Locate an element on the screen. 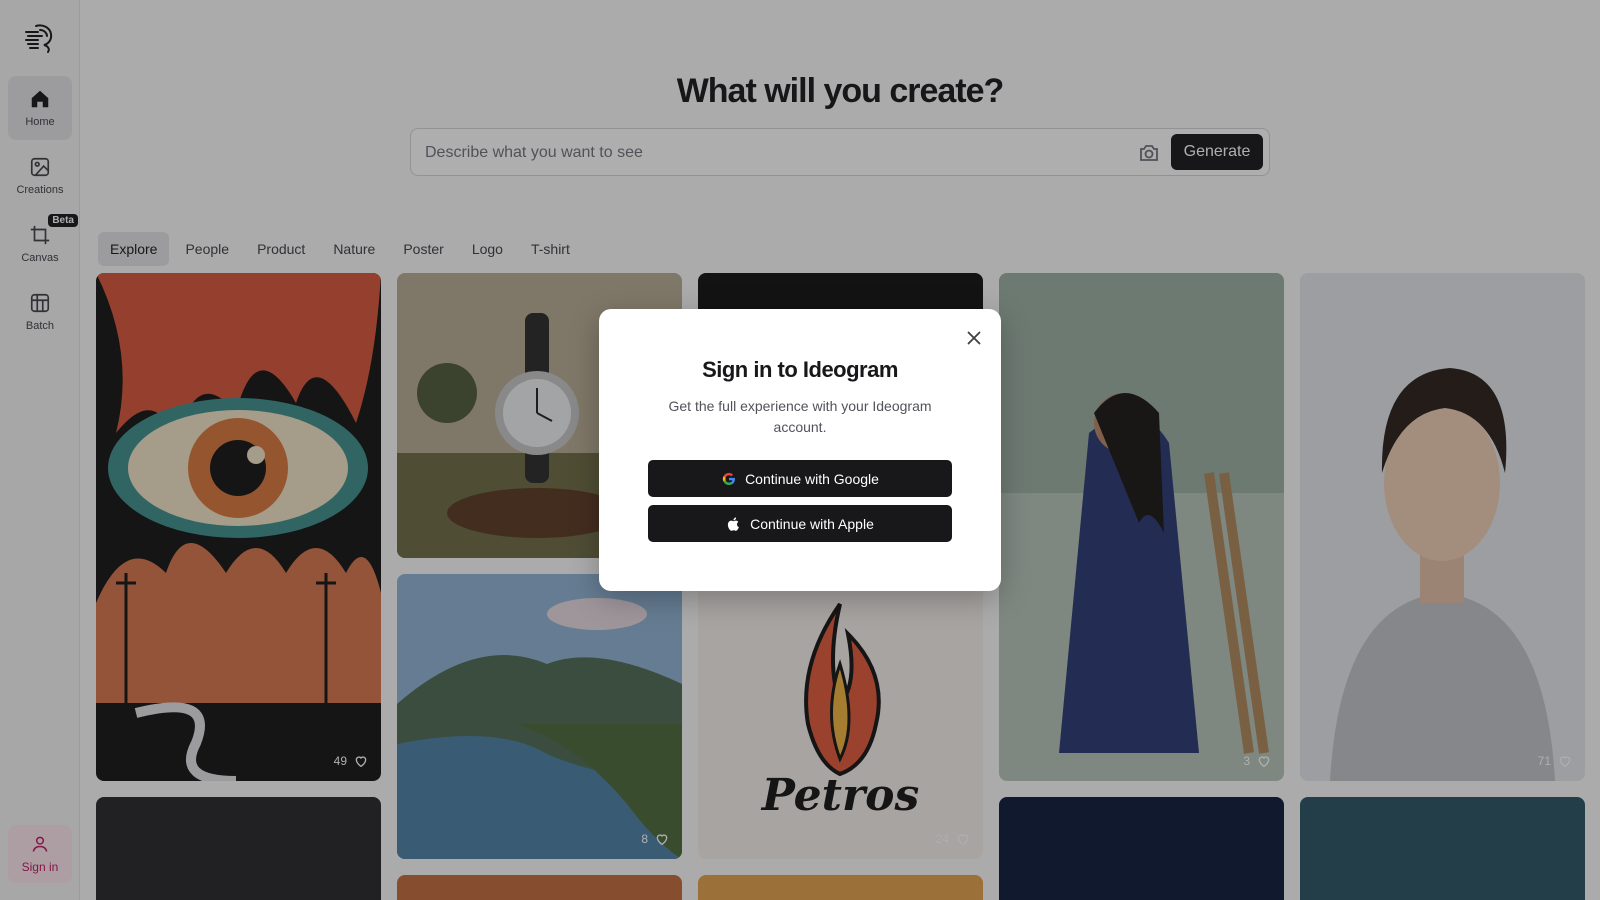  continue-with-google-button: Continue with Google is located at coordinates (800, 478).